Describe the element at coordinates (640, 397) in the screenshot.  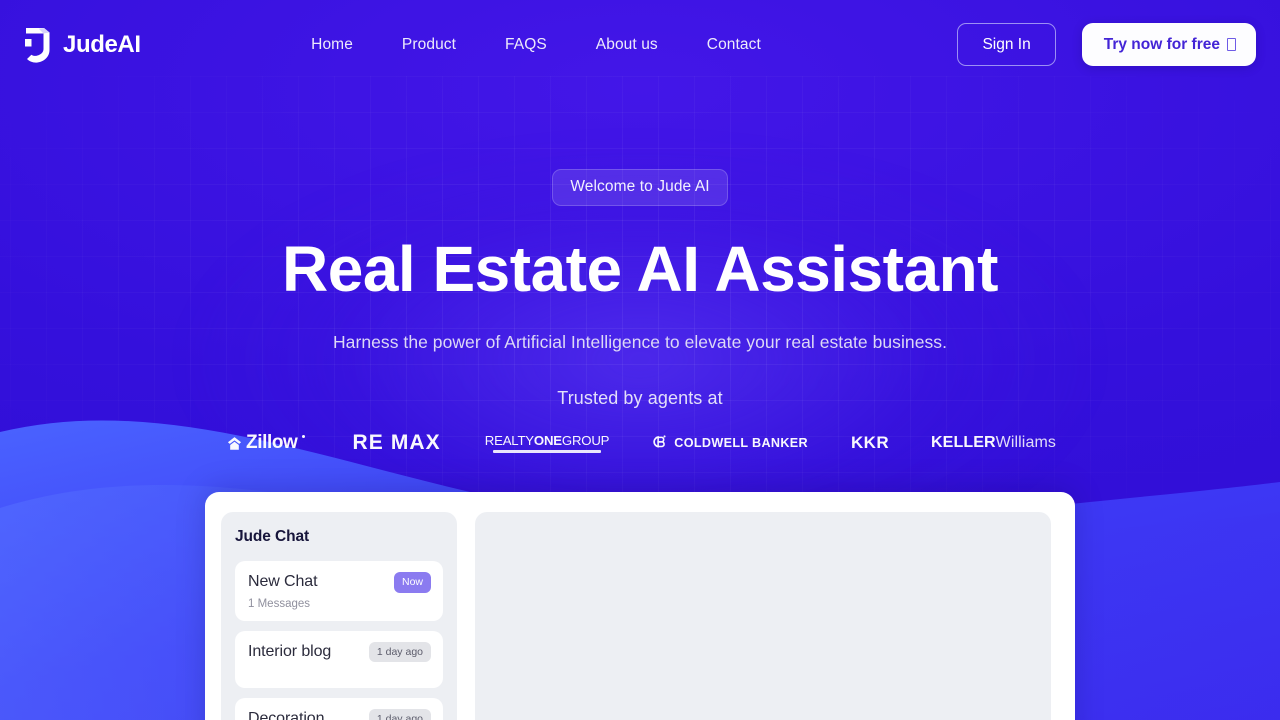
I see `trusted-by-label: Trusted by agents at` at that location.